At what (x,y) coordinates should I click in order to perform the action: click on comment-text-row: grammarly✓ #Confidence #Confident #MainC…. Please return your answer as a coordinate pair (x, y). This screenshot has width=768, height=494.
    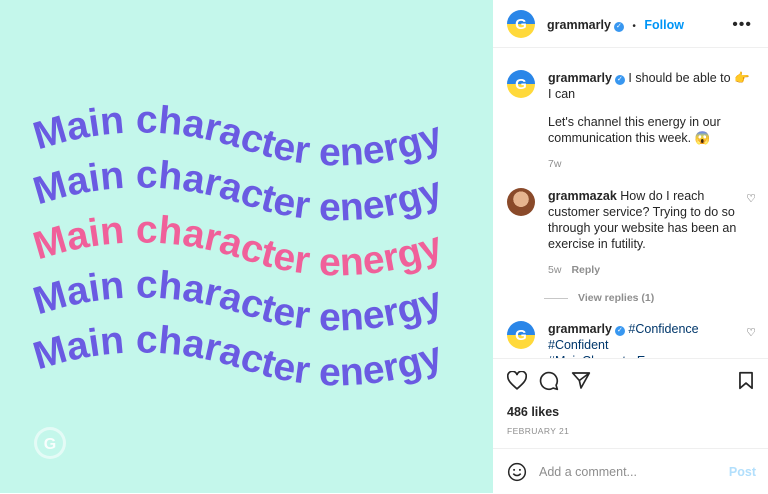
    Looking at the image, I should click on (643, 339).